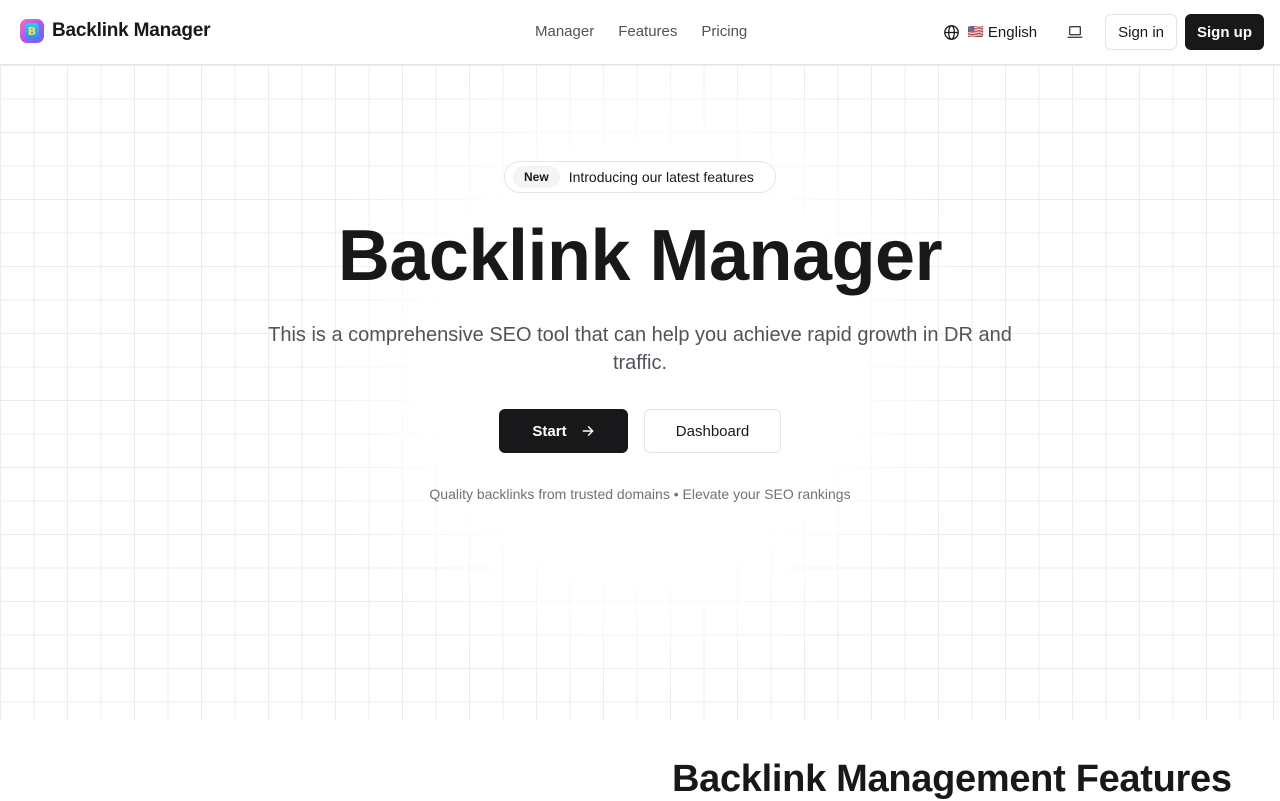 The height and width of the screenshot is (801, 1280). I want to click on theme-toggle, so click(1075, 32).